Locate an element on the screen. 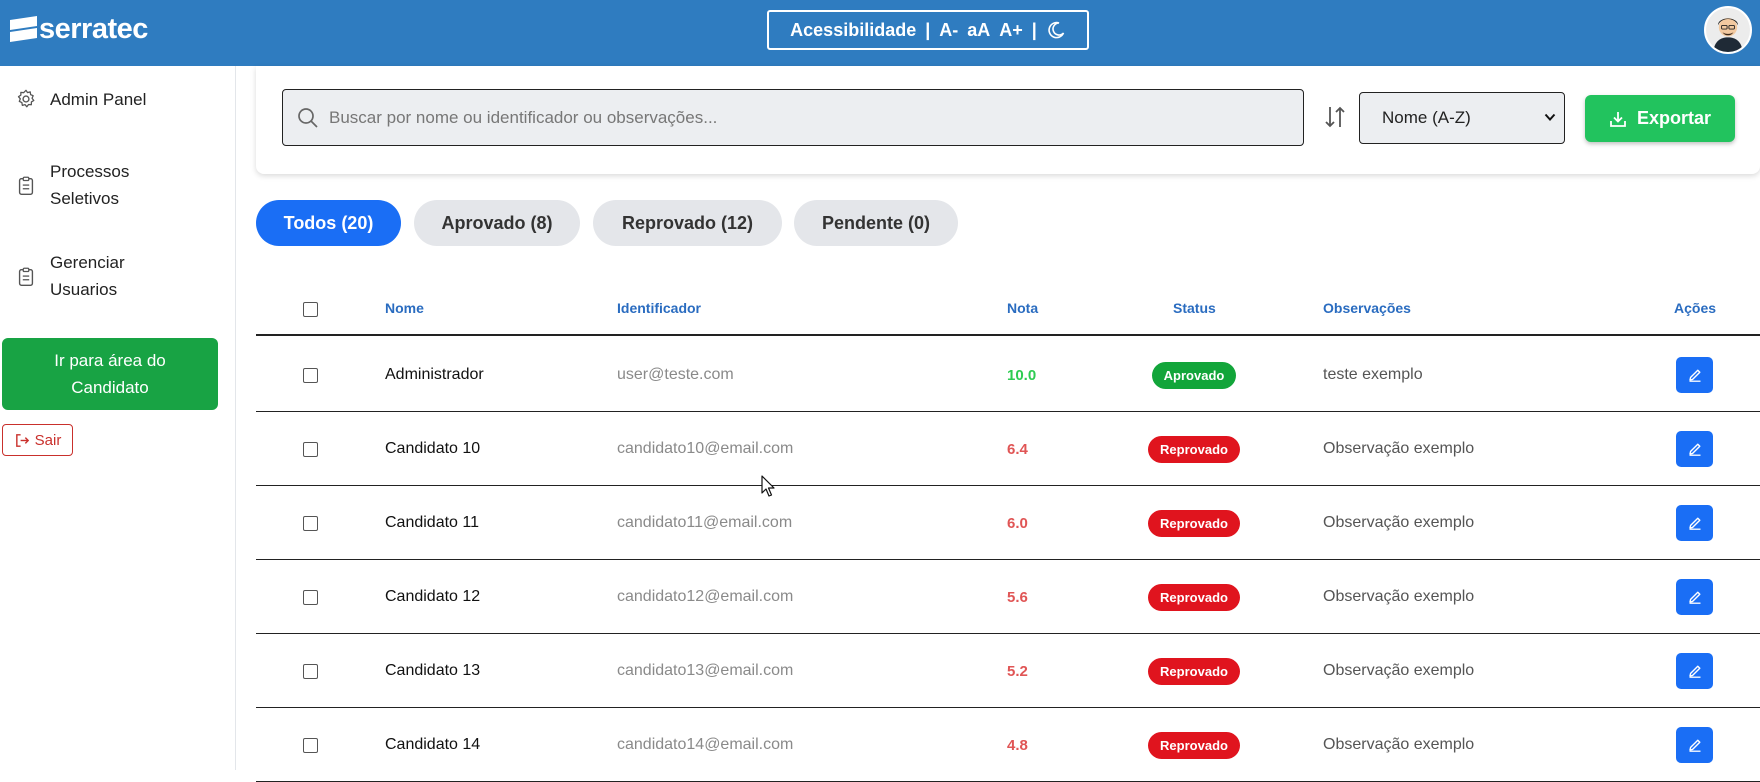 This screenshot has height=782, width=1760. export-button: Exportar is located at coordinates (1660, 118).